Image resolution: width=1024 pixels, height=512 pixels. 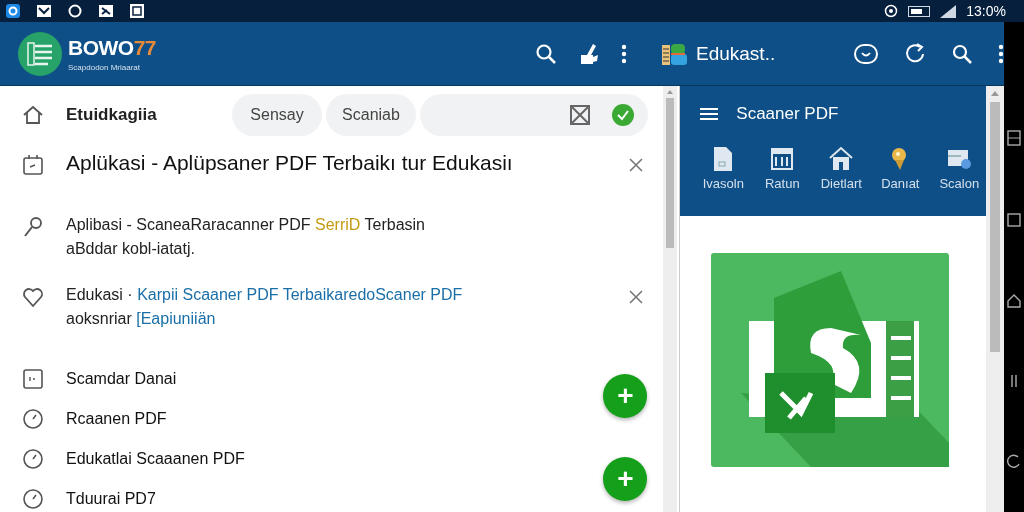 I want to click on signal-icon, so click(x=948, y=11).